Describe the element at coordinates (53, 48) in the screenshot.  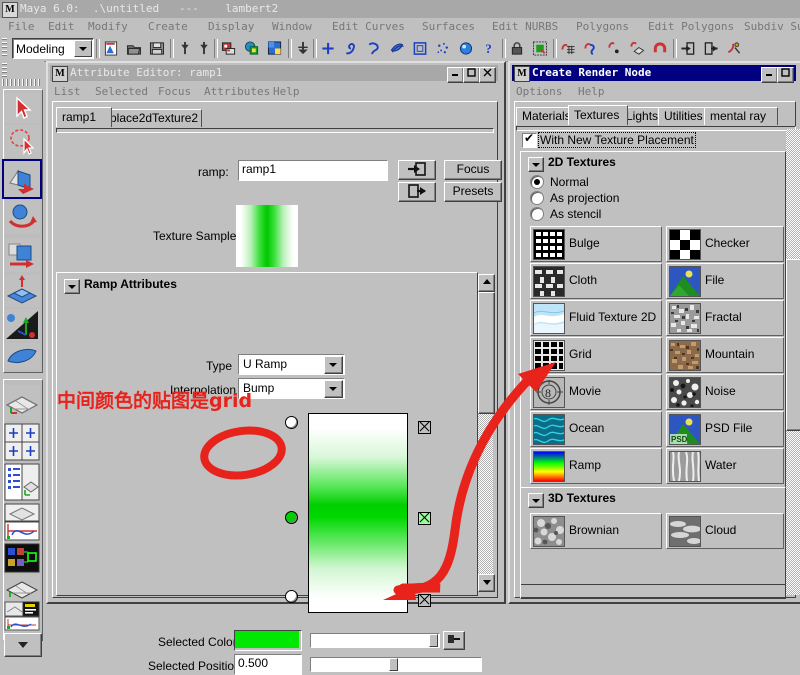
I see `menuset-combo: Modeling` at that location.